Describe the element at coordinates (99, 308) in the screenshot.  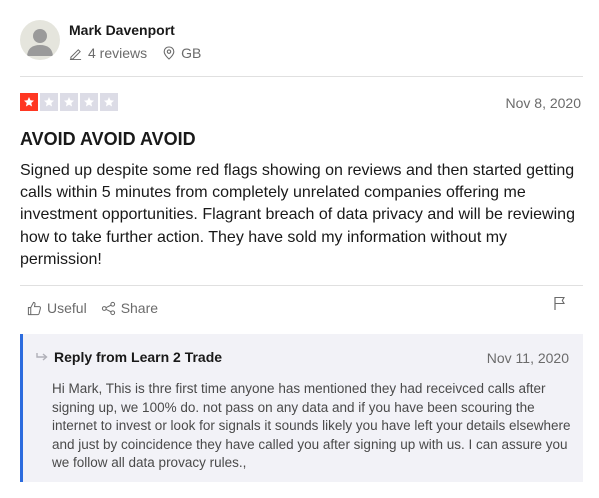
I see `review-actions: Useful Share` at that location.